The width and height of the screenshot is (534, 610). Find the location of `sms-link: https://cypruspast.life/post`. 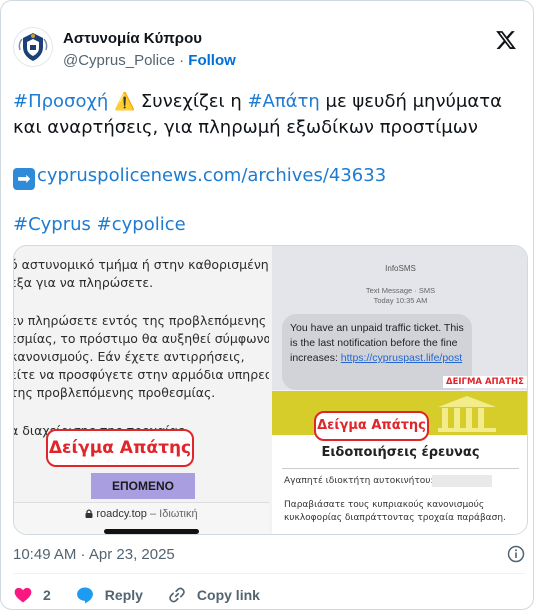

sms-link: https://cypruspast.life/post is located at coordinates (401, 358).